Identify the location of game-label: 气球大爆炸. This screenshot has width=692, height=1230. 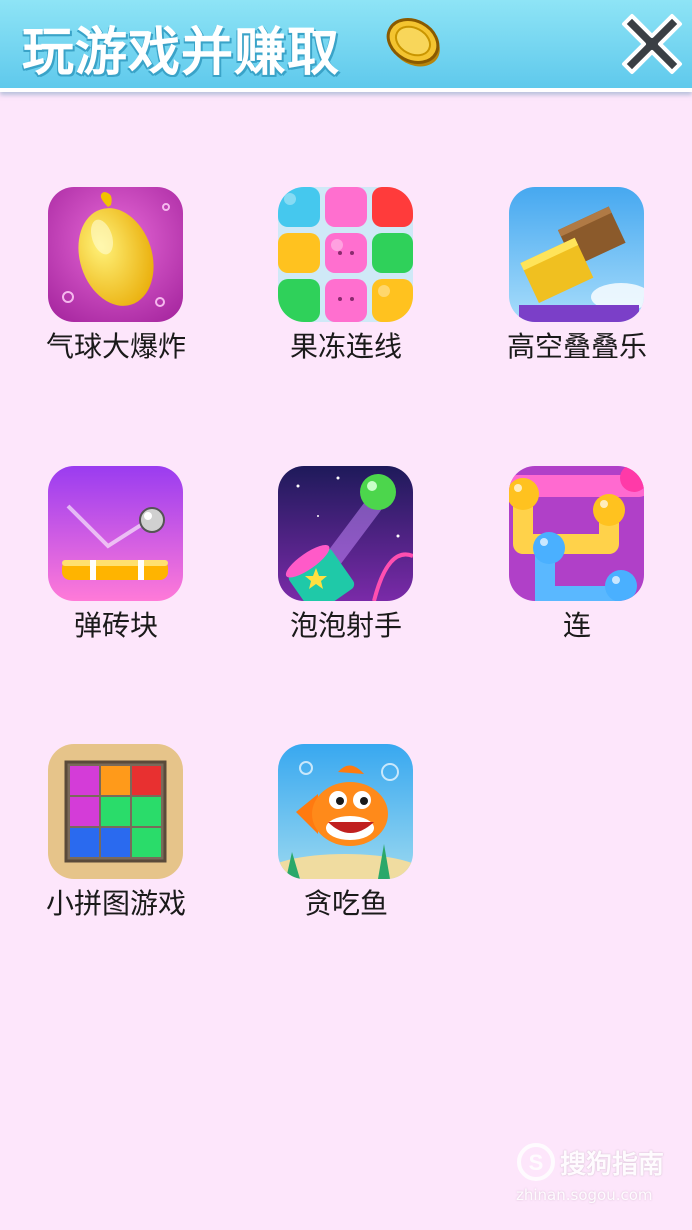
(115, 346).